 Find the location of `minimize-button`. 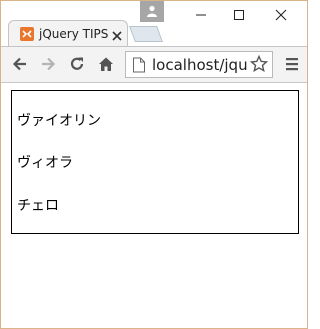

minimize-button is located at coordinates (201, 15).